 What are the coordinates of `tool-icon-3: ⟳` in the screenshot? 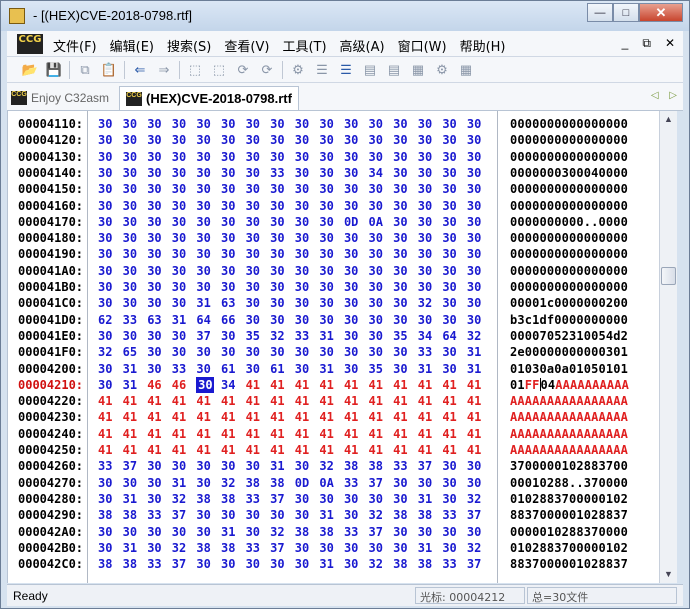 It's located at (243, 70).